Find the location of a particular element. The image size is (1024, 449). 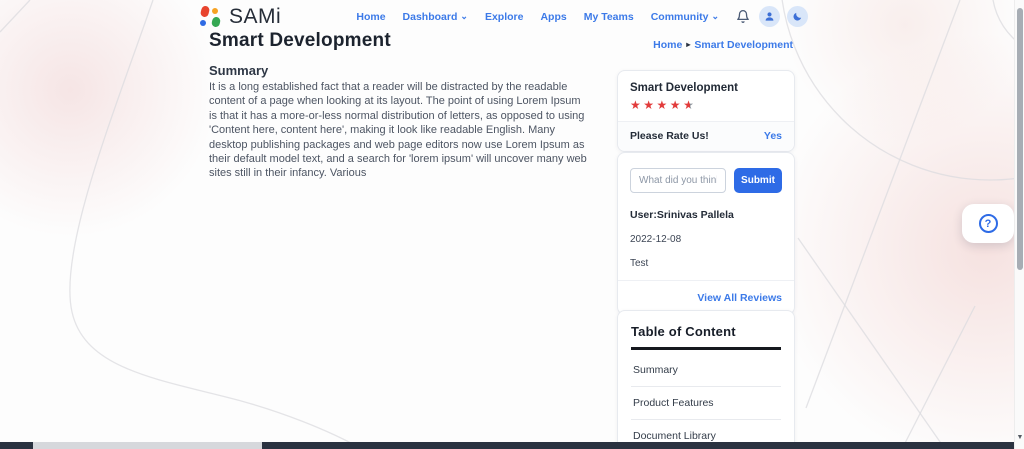

bell-icon is located at coordinates (743, 16).